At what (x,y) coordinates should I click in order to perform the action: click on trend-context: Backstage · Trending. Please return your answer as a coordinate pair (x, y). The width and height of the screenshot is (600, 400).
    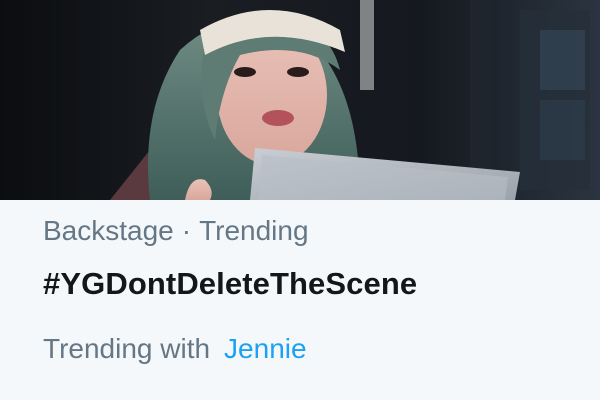
    Looking at the image, I should click on (176, 231).